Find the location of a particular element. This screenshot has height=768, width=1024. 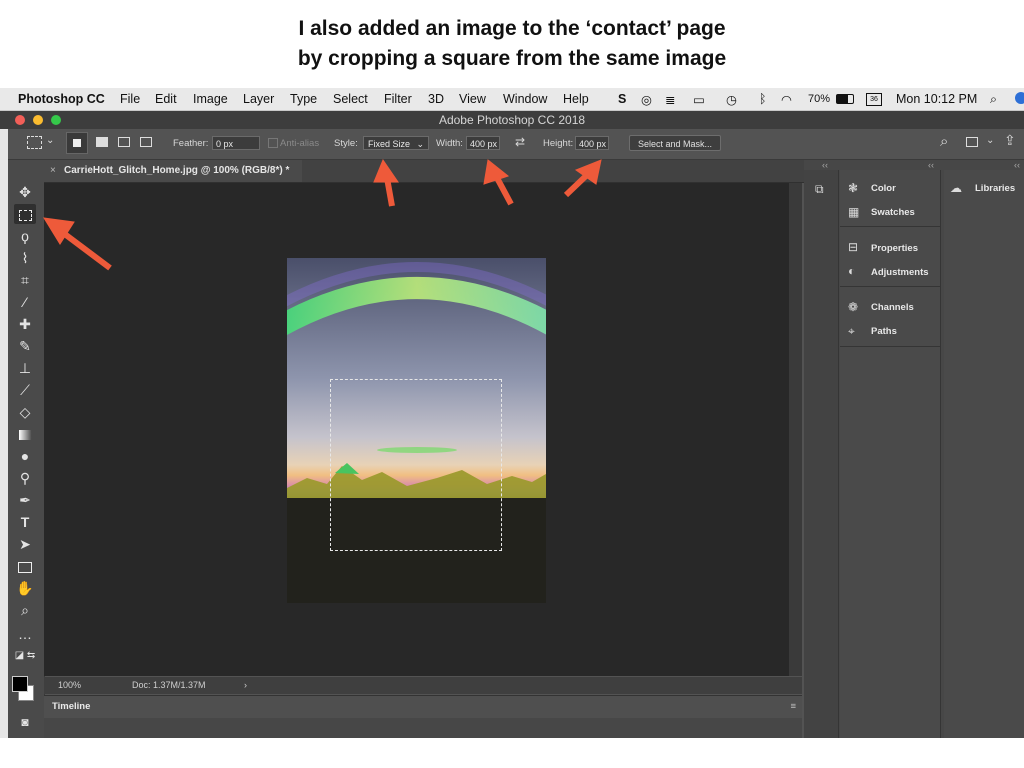

arrow-to-height-input is located at coordinates (577, 184).